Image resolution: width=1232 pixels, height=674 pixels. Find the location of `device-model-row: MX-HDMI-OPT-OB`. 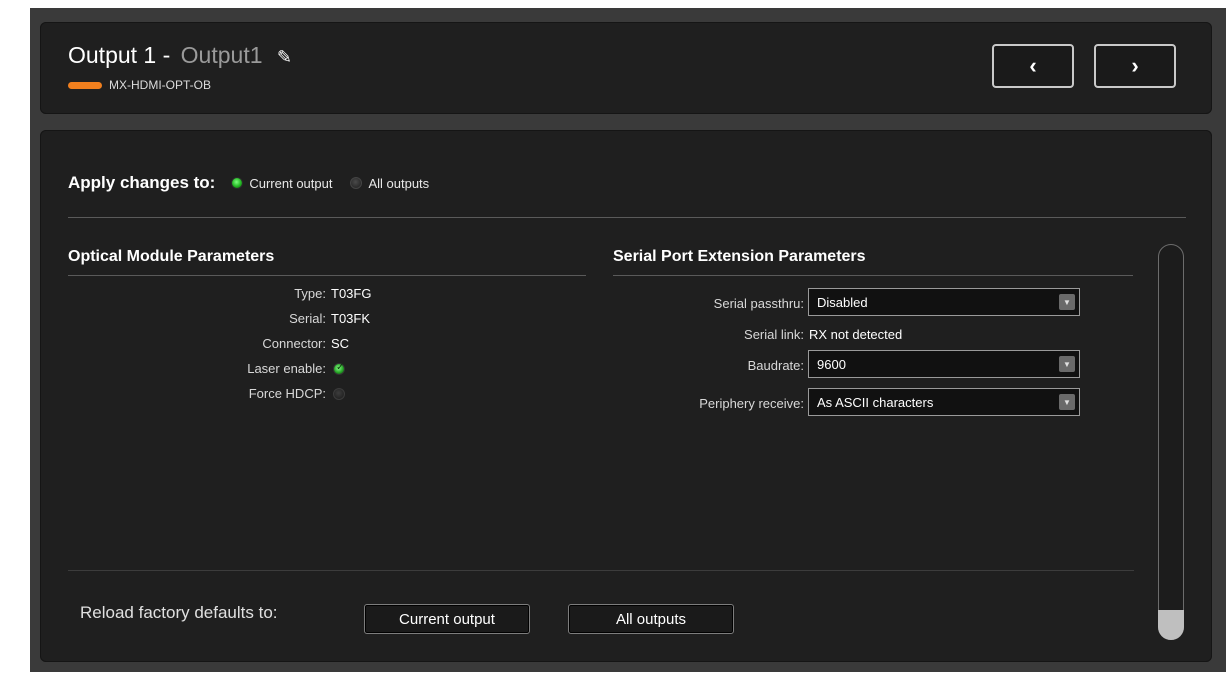

device-model-row: MX-HDMI-OPT-OB is located at coordinates (139, 85).